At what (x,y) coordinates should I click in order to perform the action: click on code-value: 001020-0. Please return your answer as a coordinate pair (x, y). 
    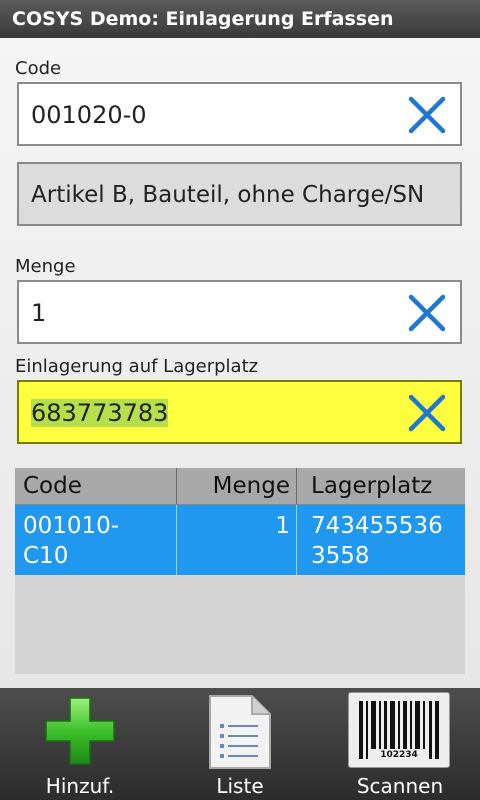
    Looking at the image, I should click on (89, 115).